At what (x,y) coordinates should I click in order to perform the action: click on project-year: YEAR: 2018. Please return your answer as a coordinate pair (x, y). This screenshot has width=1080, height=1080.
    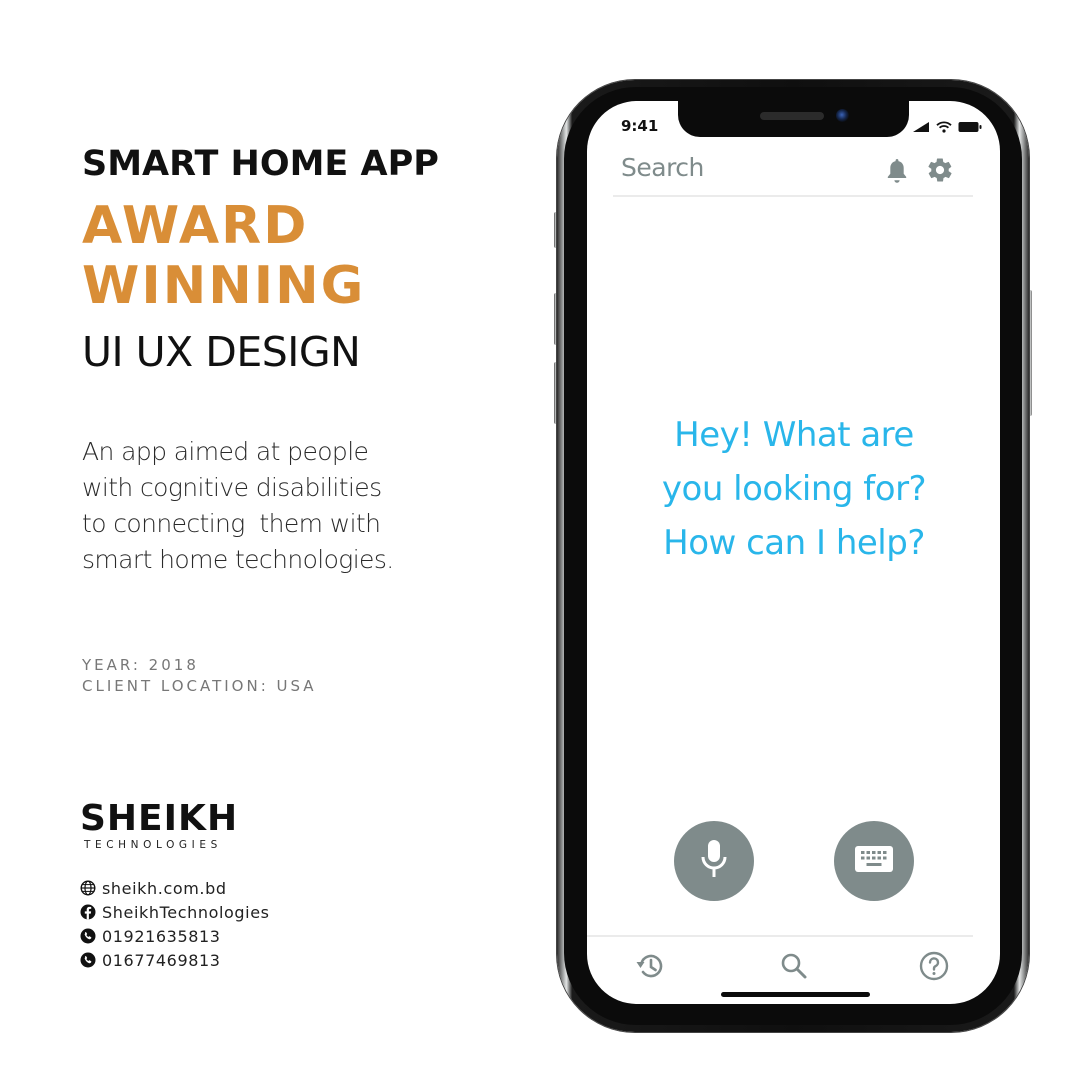
    Looking at the image, I should click on (140, 665).